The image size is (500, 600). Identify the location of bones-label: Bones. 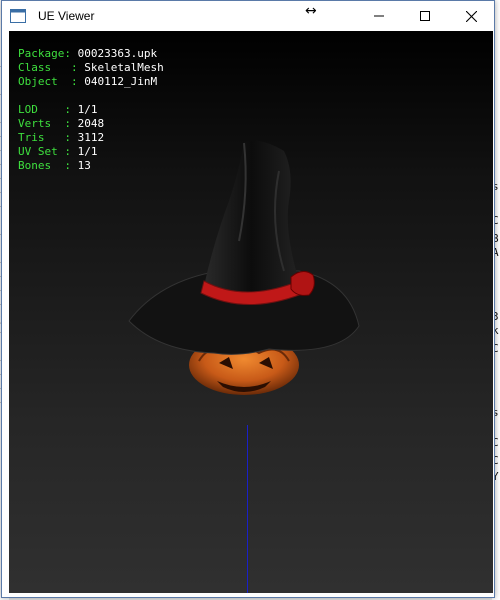
(35, 165).